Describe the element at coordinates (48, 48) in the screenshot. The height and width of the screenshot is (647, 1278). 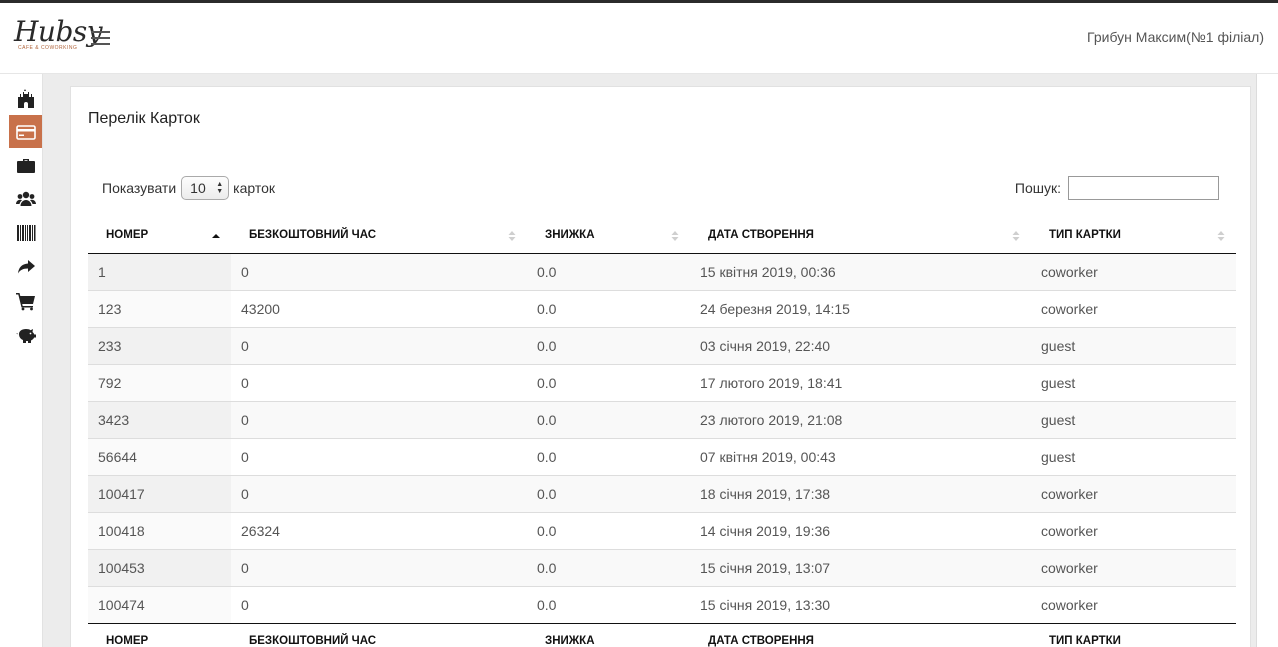
I see `logo-subtext: CAFE & COWORKING` at that location.